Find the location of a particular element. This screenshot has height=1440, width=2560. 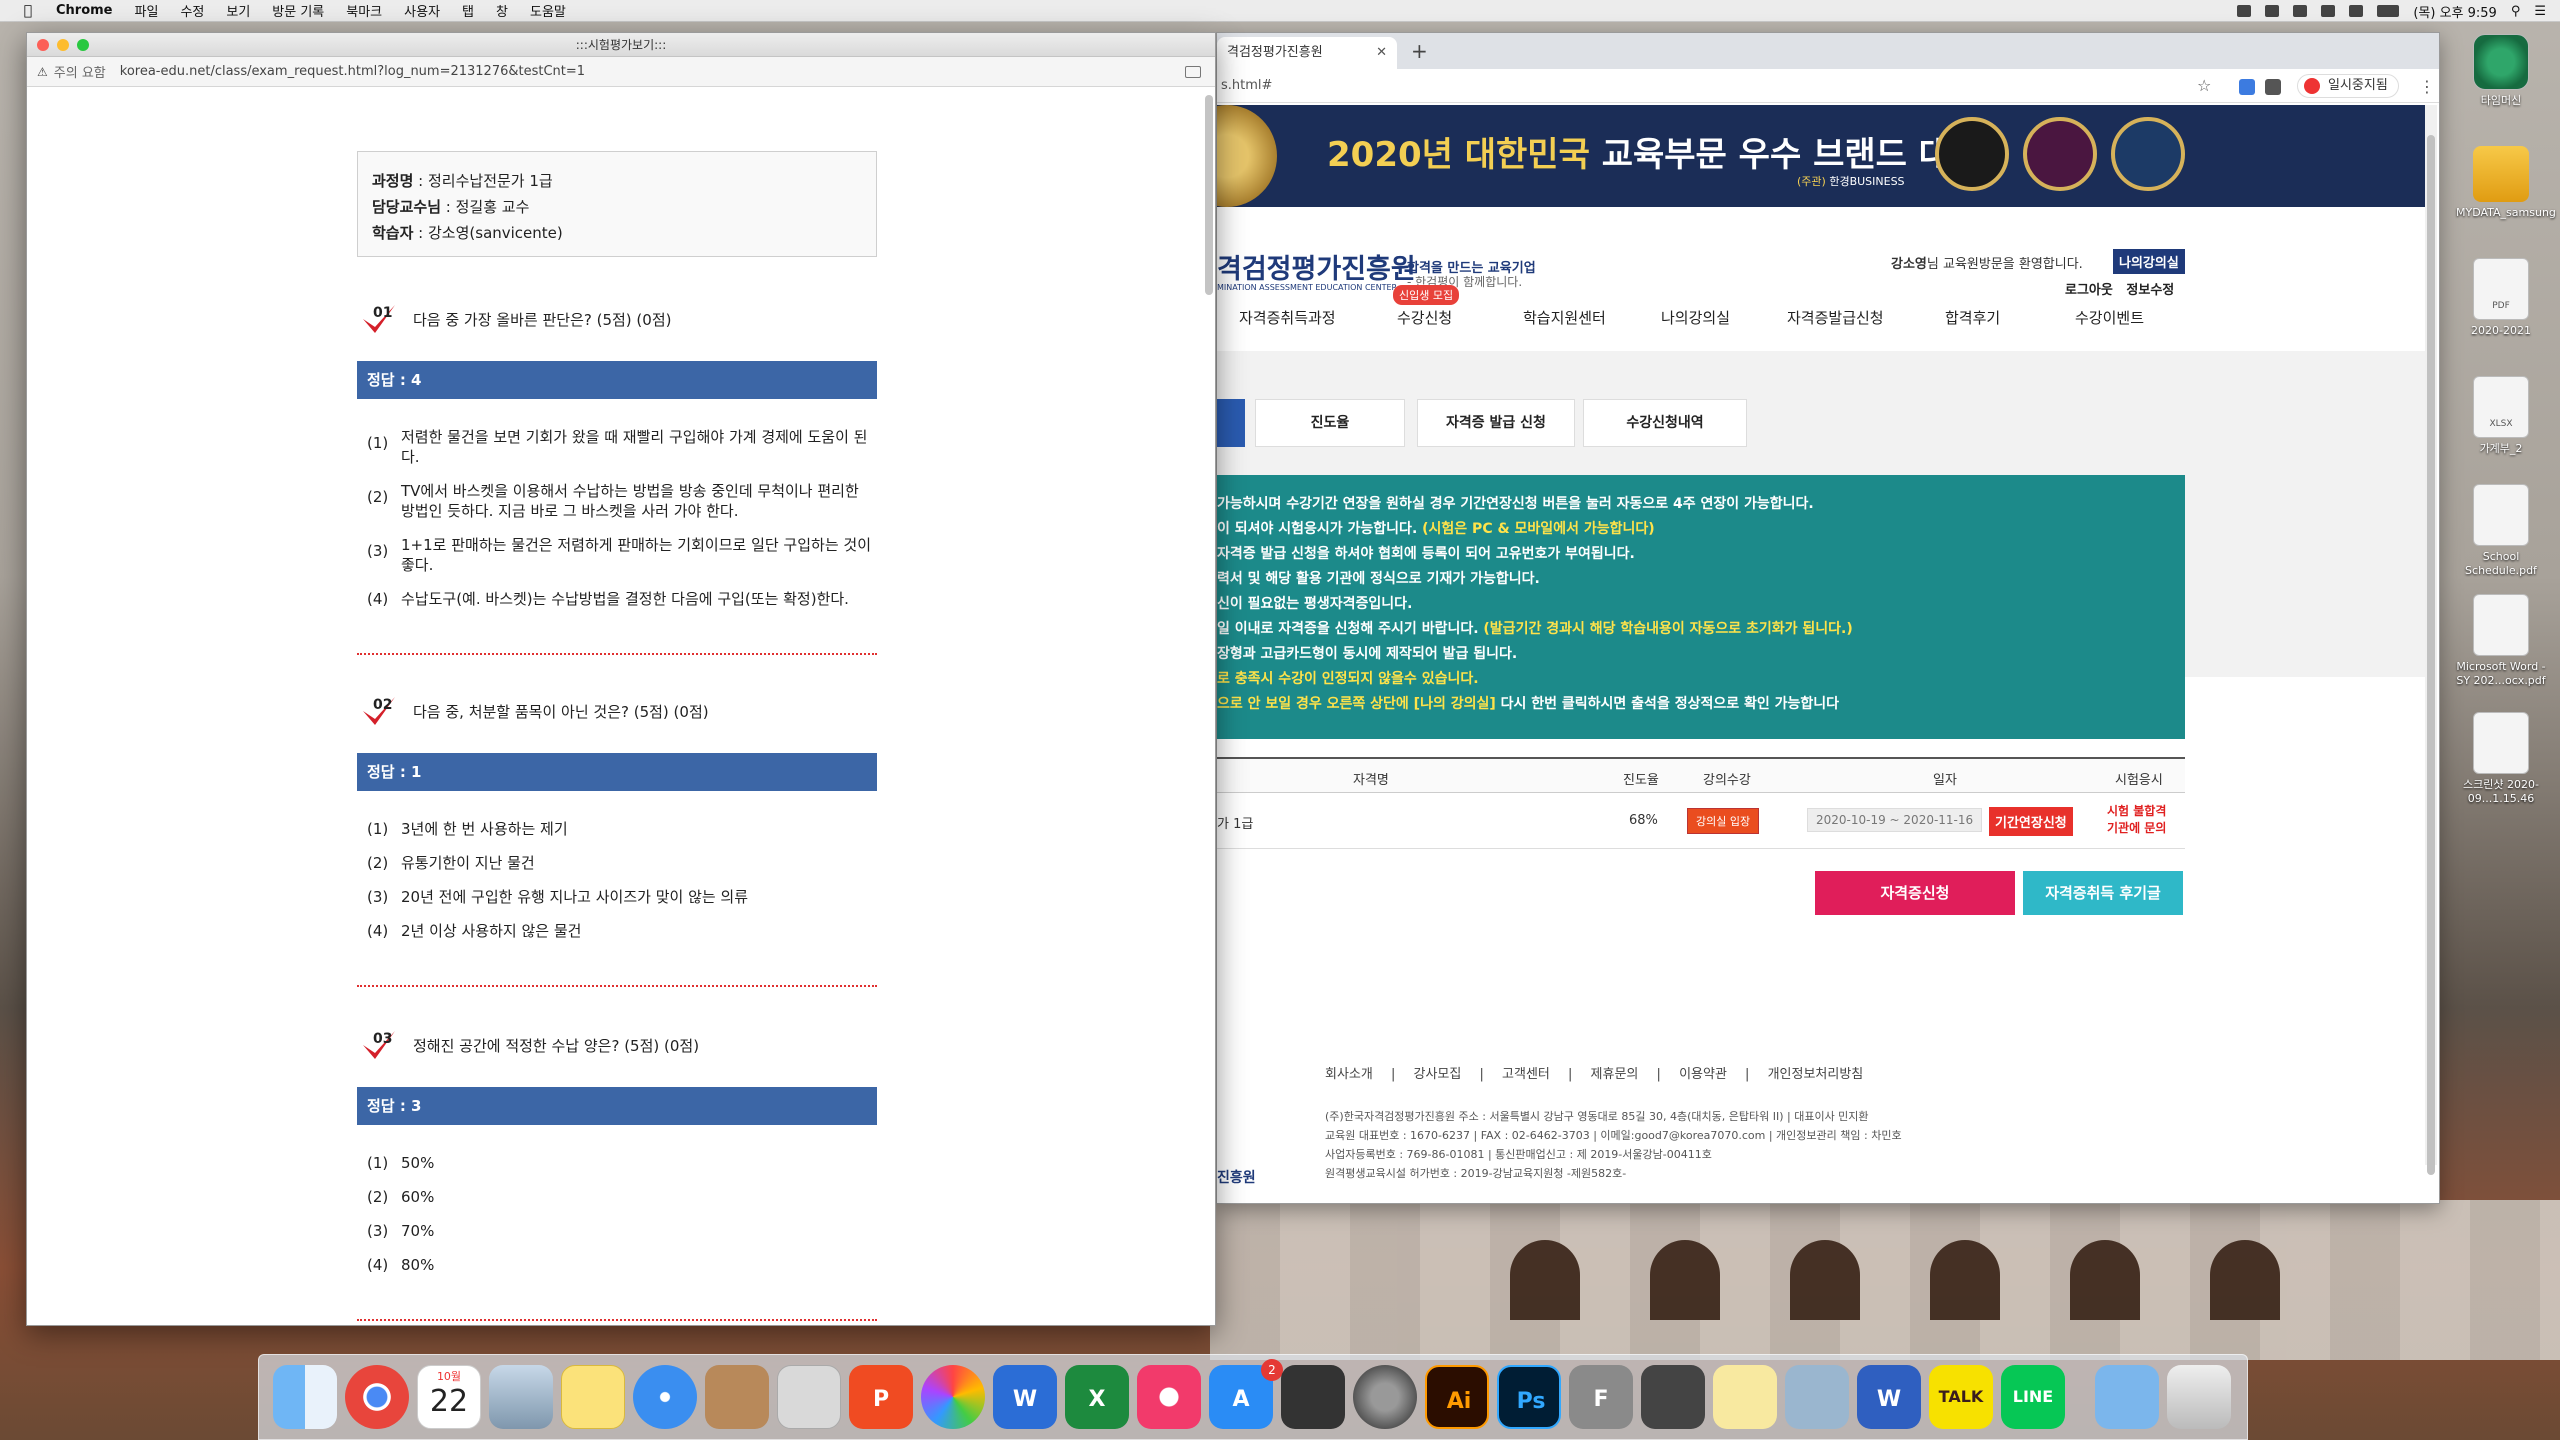

close-tab-icon: ✕ is located at coordinates (1381, 53).